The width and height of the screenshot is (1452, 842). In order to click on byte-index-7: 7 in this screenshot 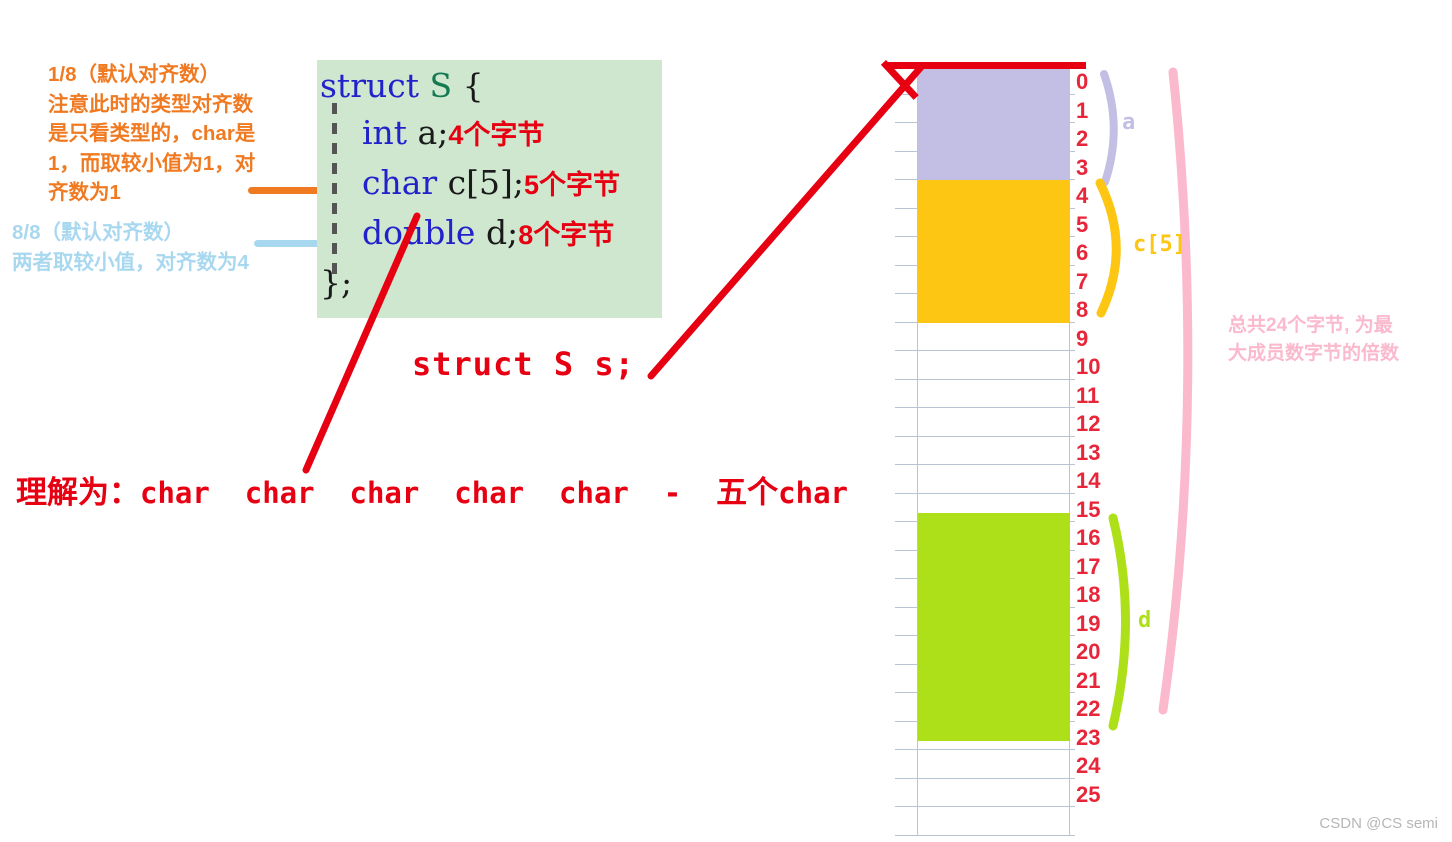, I will do `click(1082, 281)`.